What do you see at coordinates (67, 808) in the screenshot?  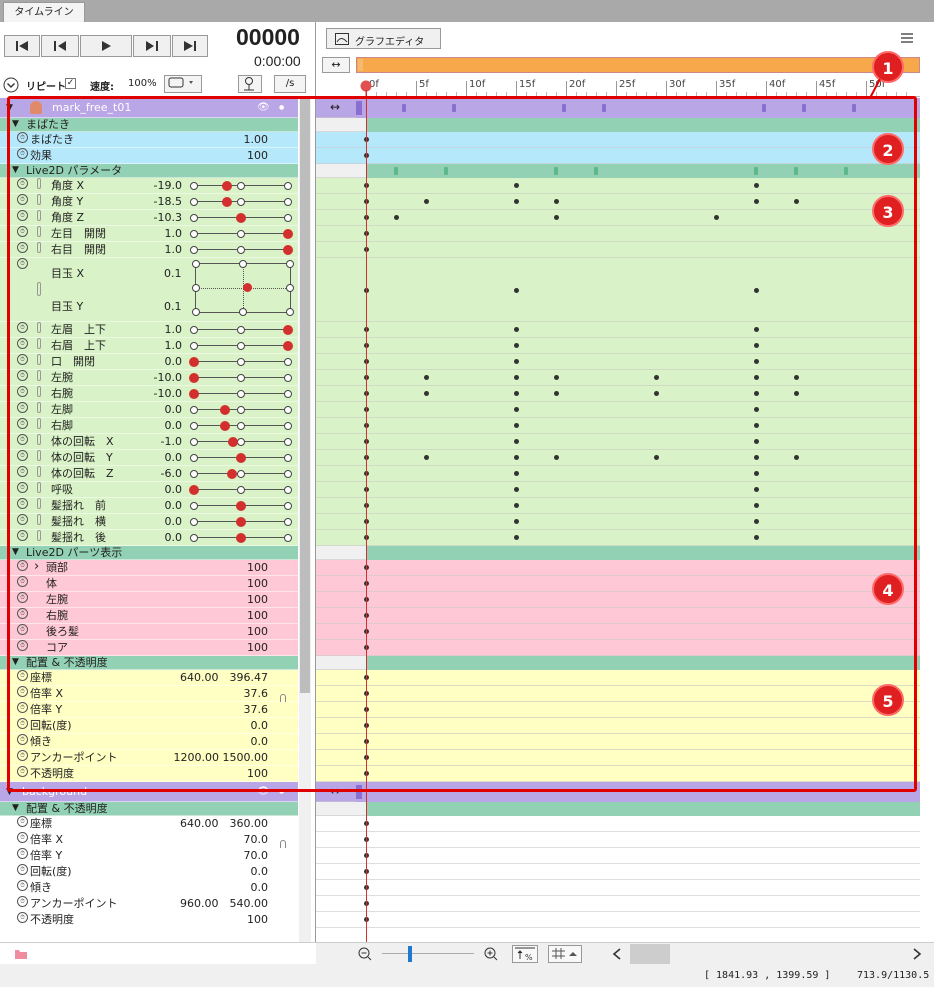 I see `section-label: 配置 & 不透明度` at bounding box center [67, 808].